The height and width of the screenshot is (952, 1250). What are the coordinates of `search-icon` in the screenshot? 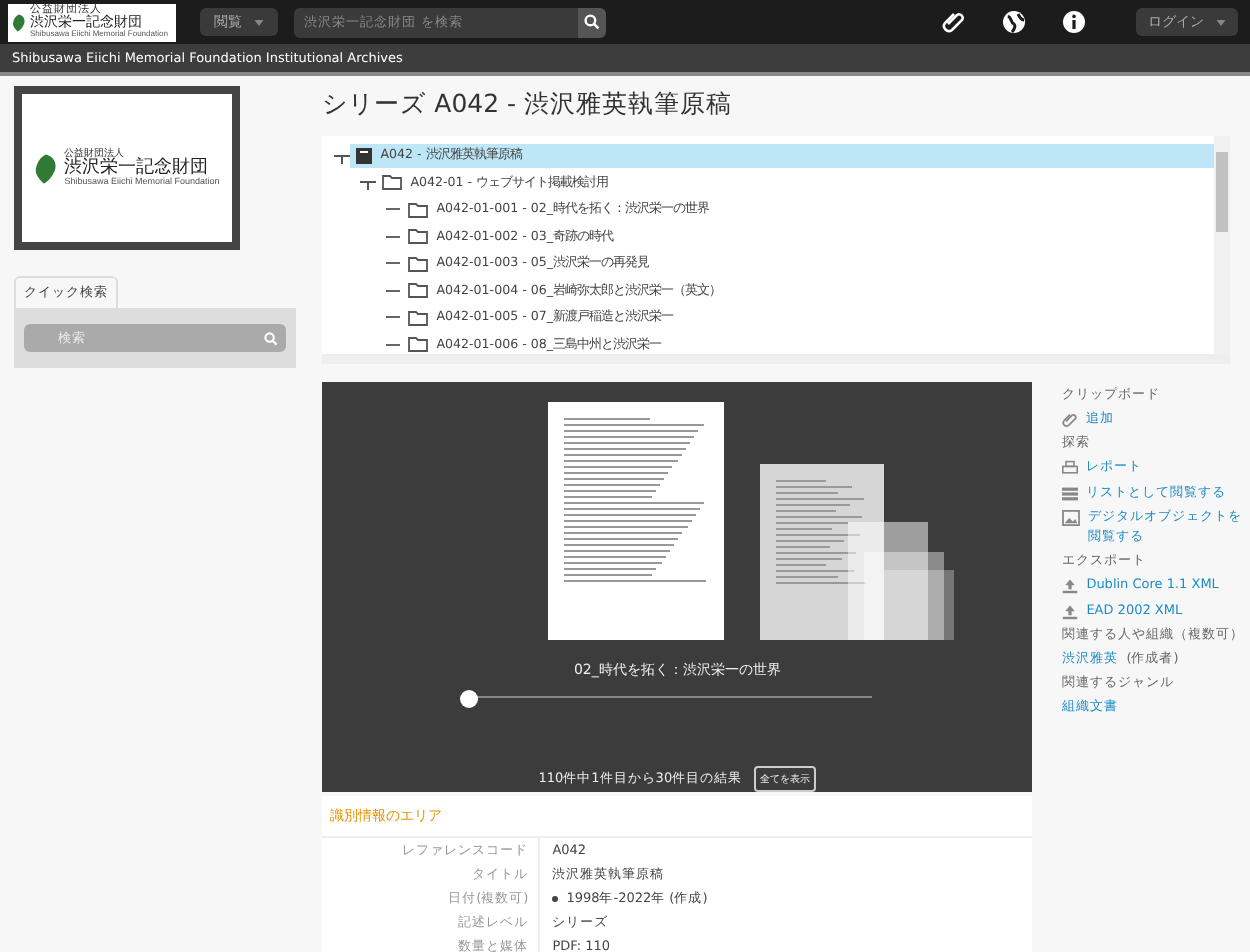 It's located at (592, 22).